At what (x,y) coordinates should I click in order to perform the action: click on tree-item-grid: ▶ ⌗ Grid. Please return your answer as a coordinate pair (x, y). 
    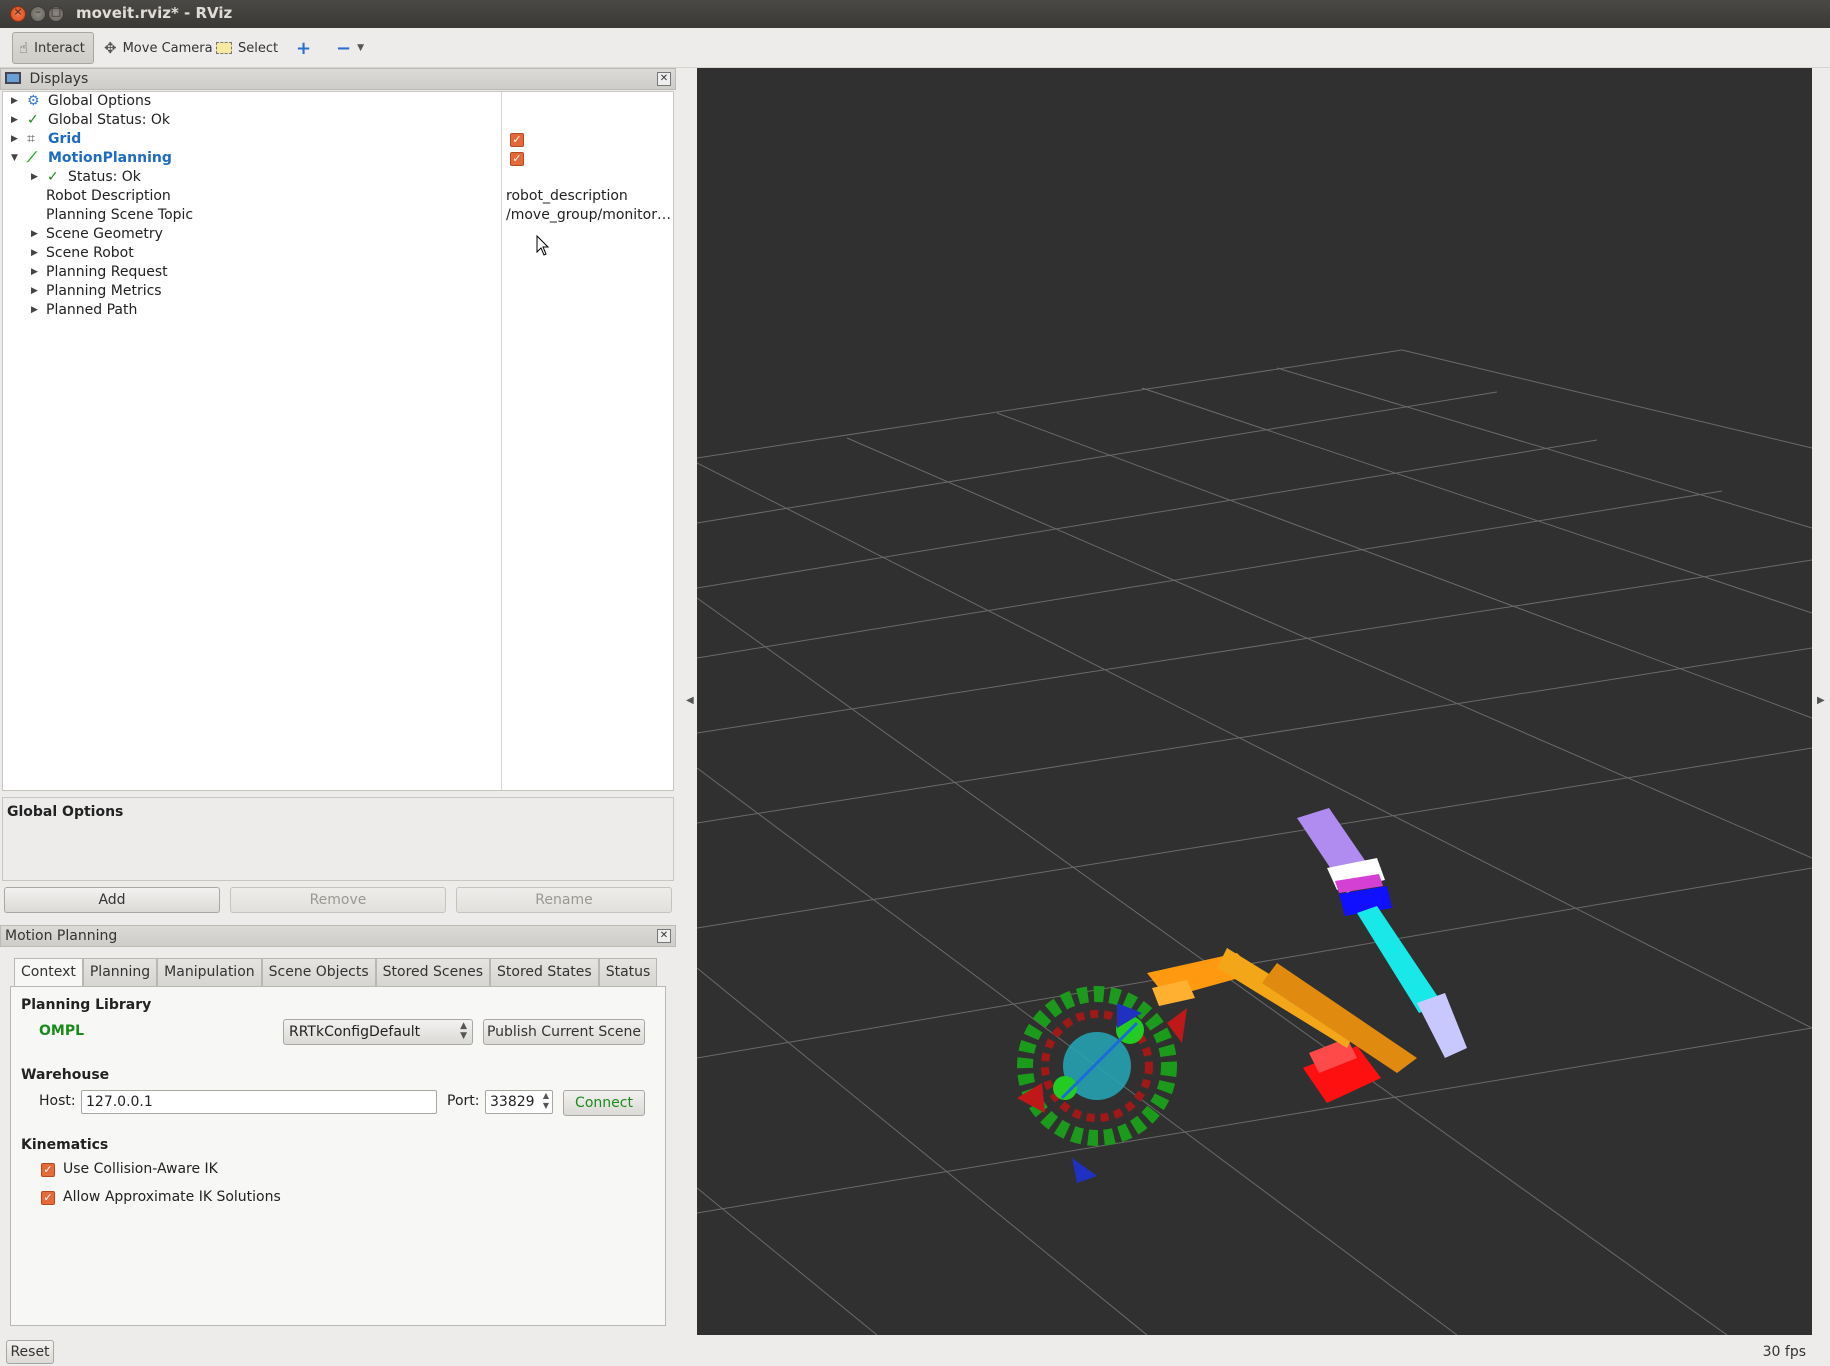
    Looking at the image, I should click on (251, 139).